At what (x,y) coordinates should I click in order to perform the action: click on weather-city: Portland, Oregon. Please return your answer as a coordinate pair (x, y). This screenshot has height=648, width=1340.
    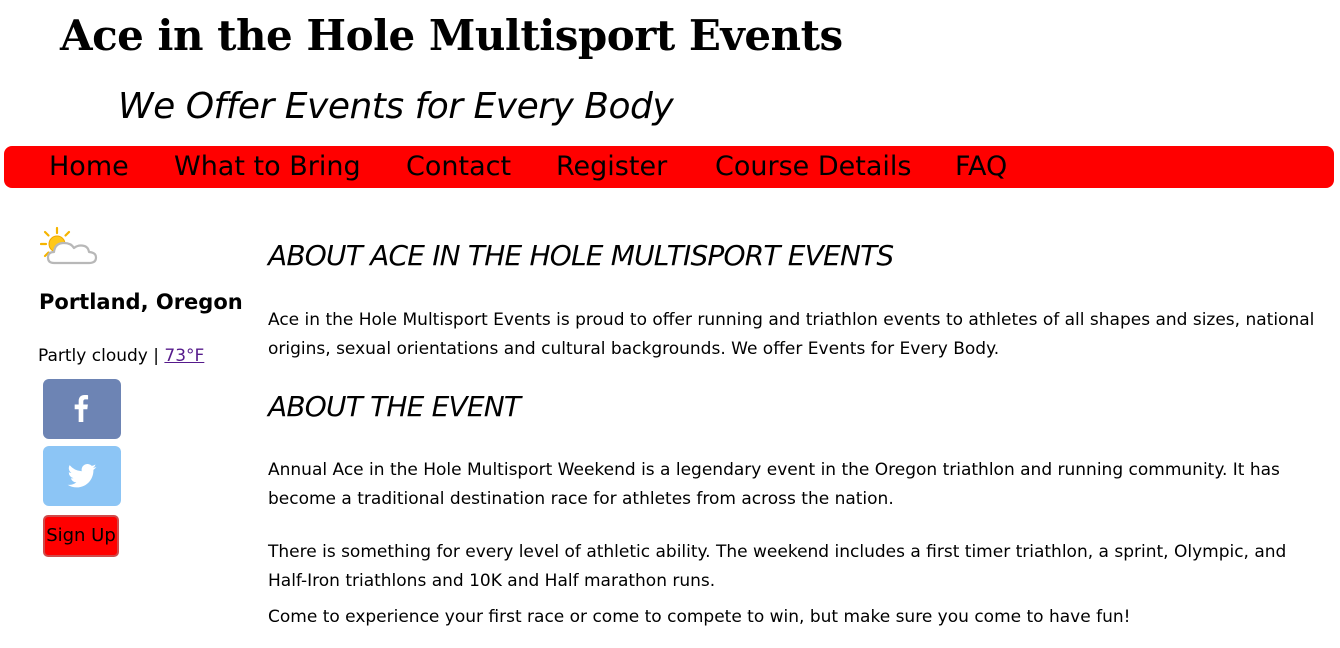
    Looking at the image, I should click on (141, 302).